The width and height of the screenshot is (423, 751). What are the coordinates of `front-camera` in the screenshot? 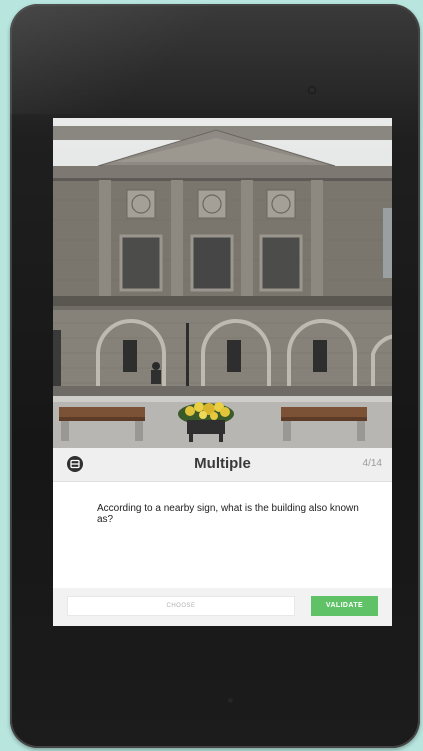 It's located at (312, 90).